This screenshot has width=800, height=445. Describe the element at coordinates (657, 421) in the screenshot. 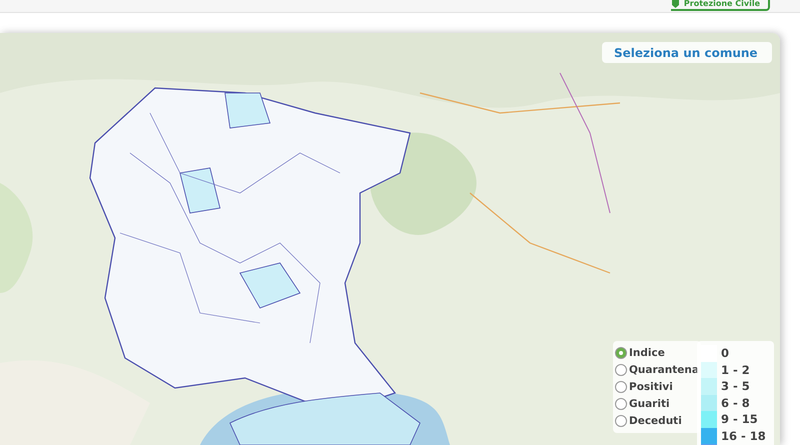

I see `layer-option: Deceduti` at that location.